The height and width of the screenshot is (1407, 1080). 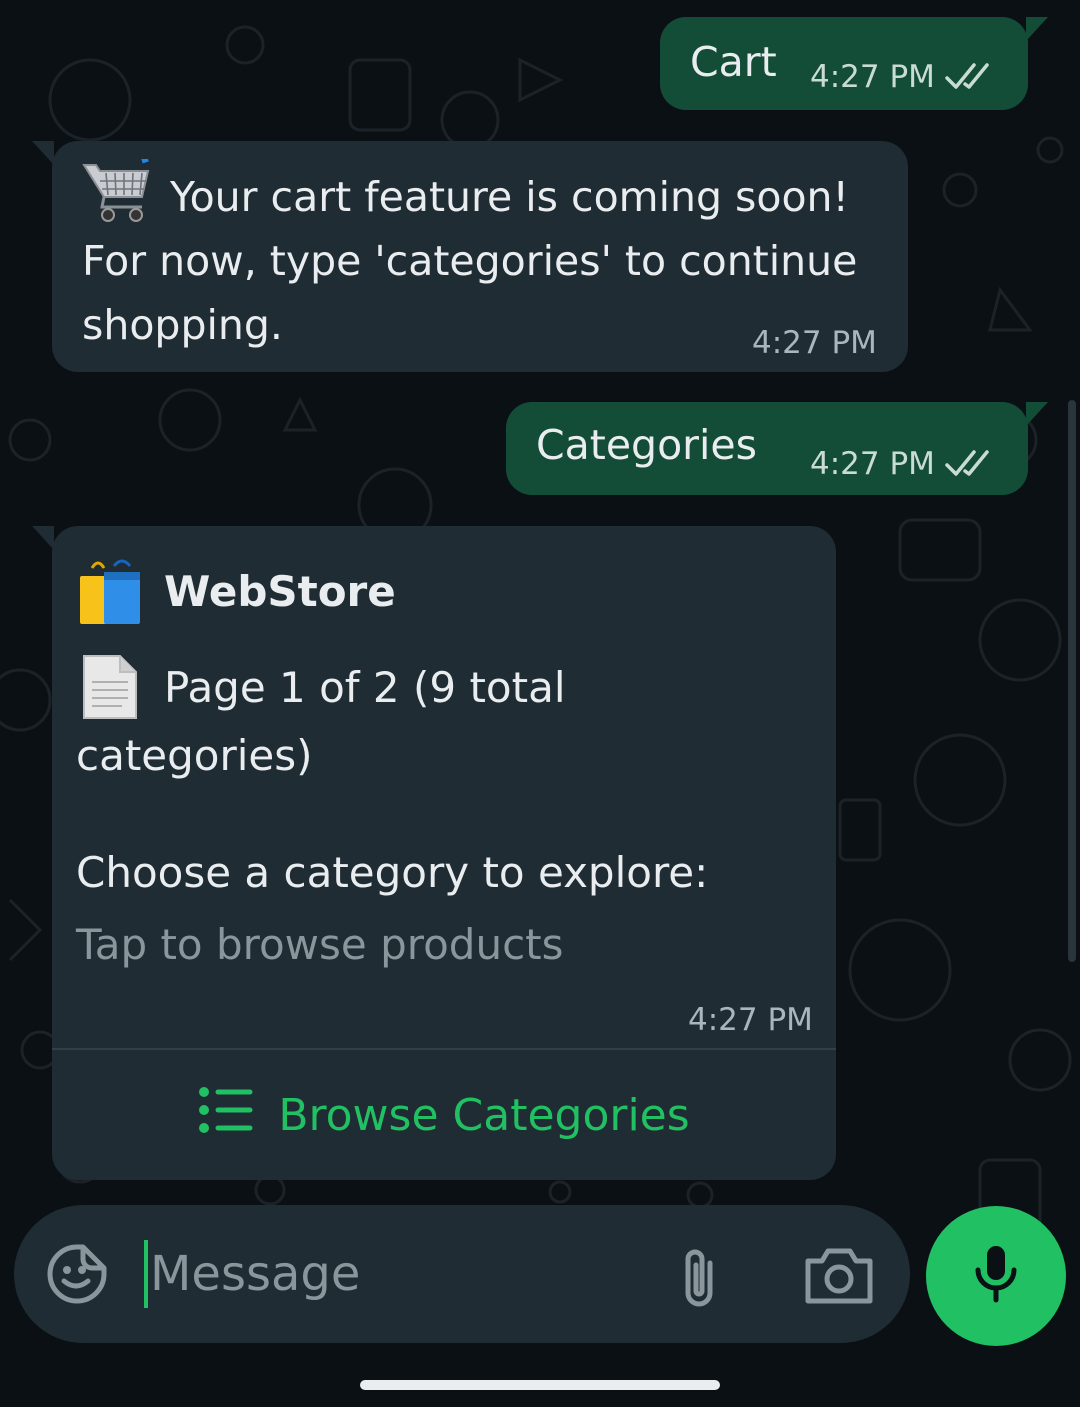 I want to click on message-outgoing-cart: Cart 4:27 PM, so click(x=854, y=63).